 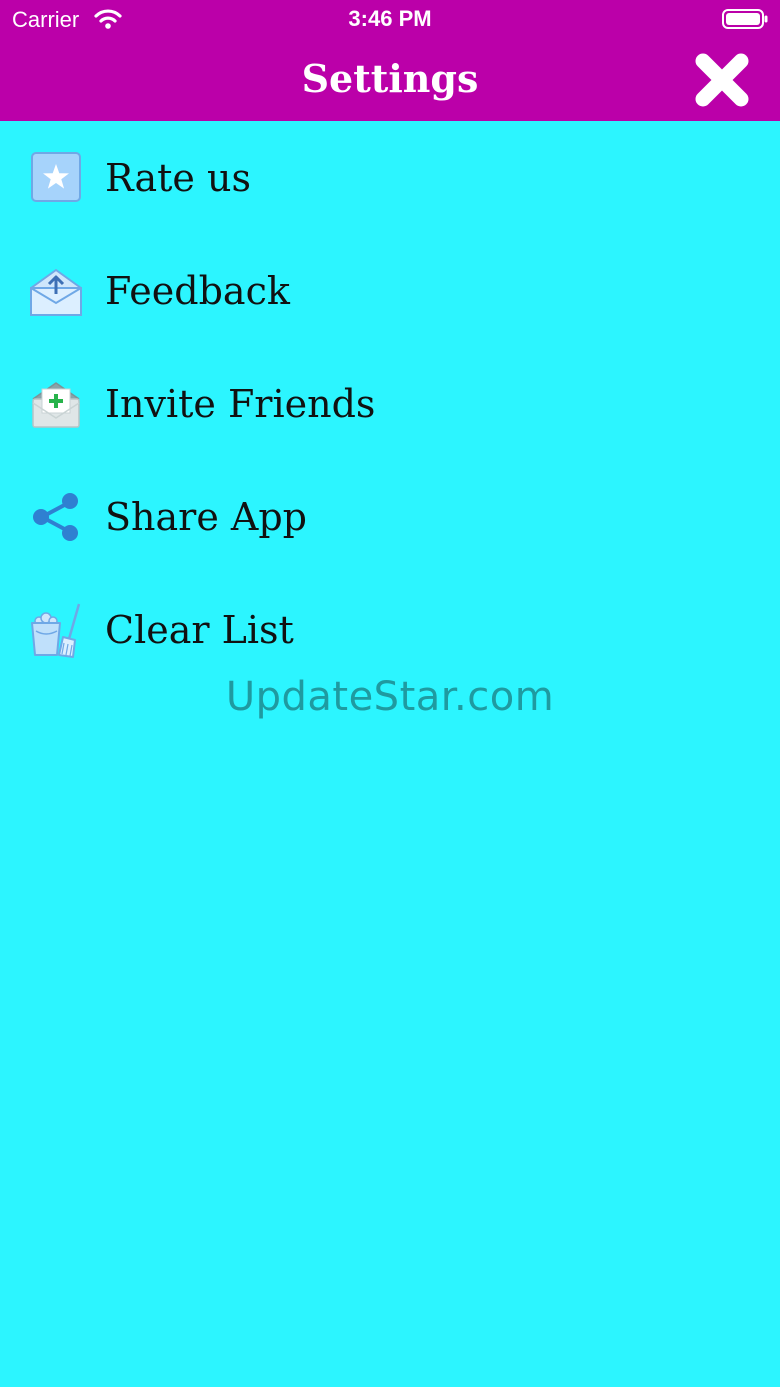 I want to click on page-title: Settings, so click(x=390, y=78).